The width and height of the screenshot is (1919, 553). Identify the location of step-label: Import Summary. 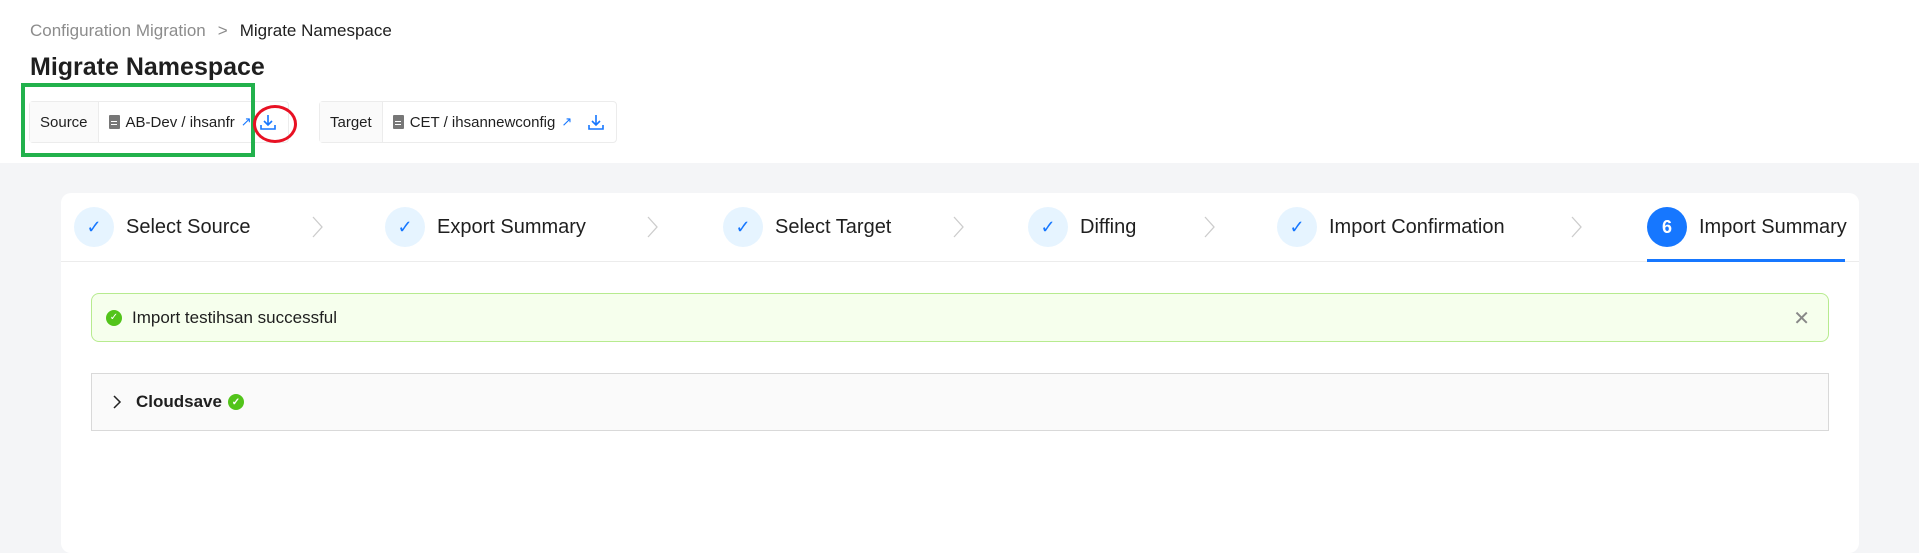
(1773, 226).